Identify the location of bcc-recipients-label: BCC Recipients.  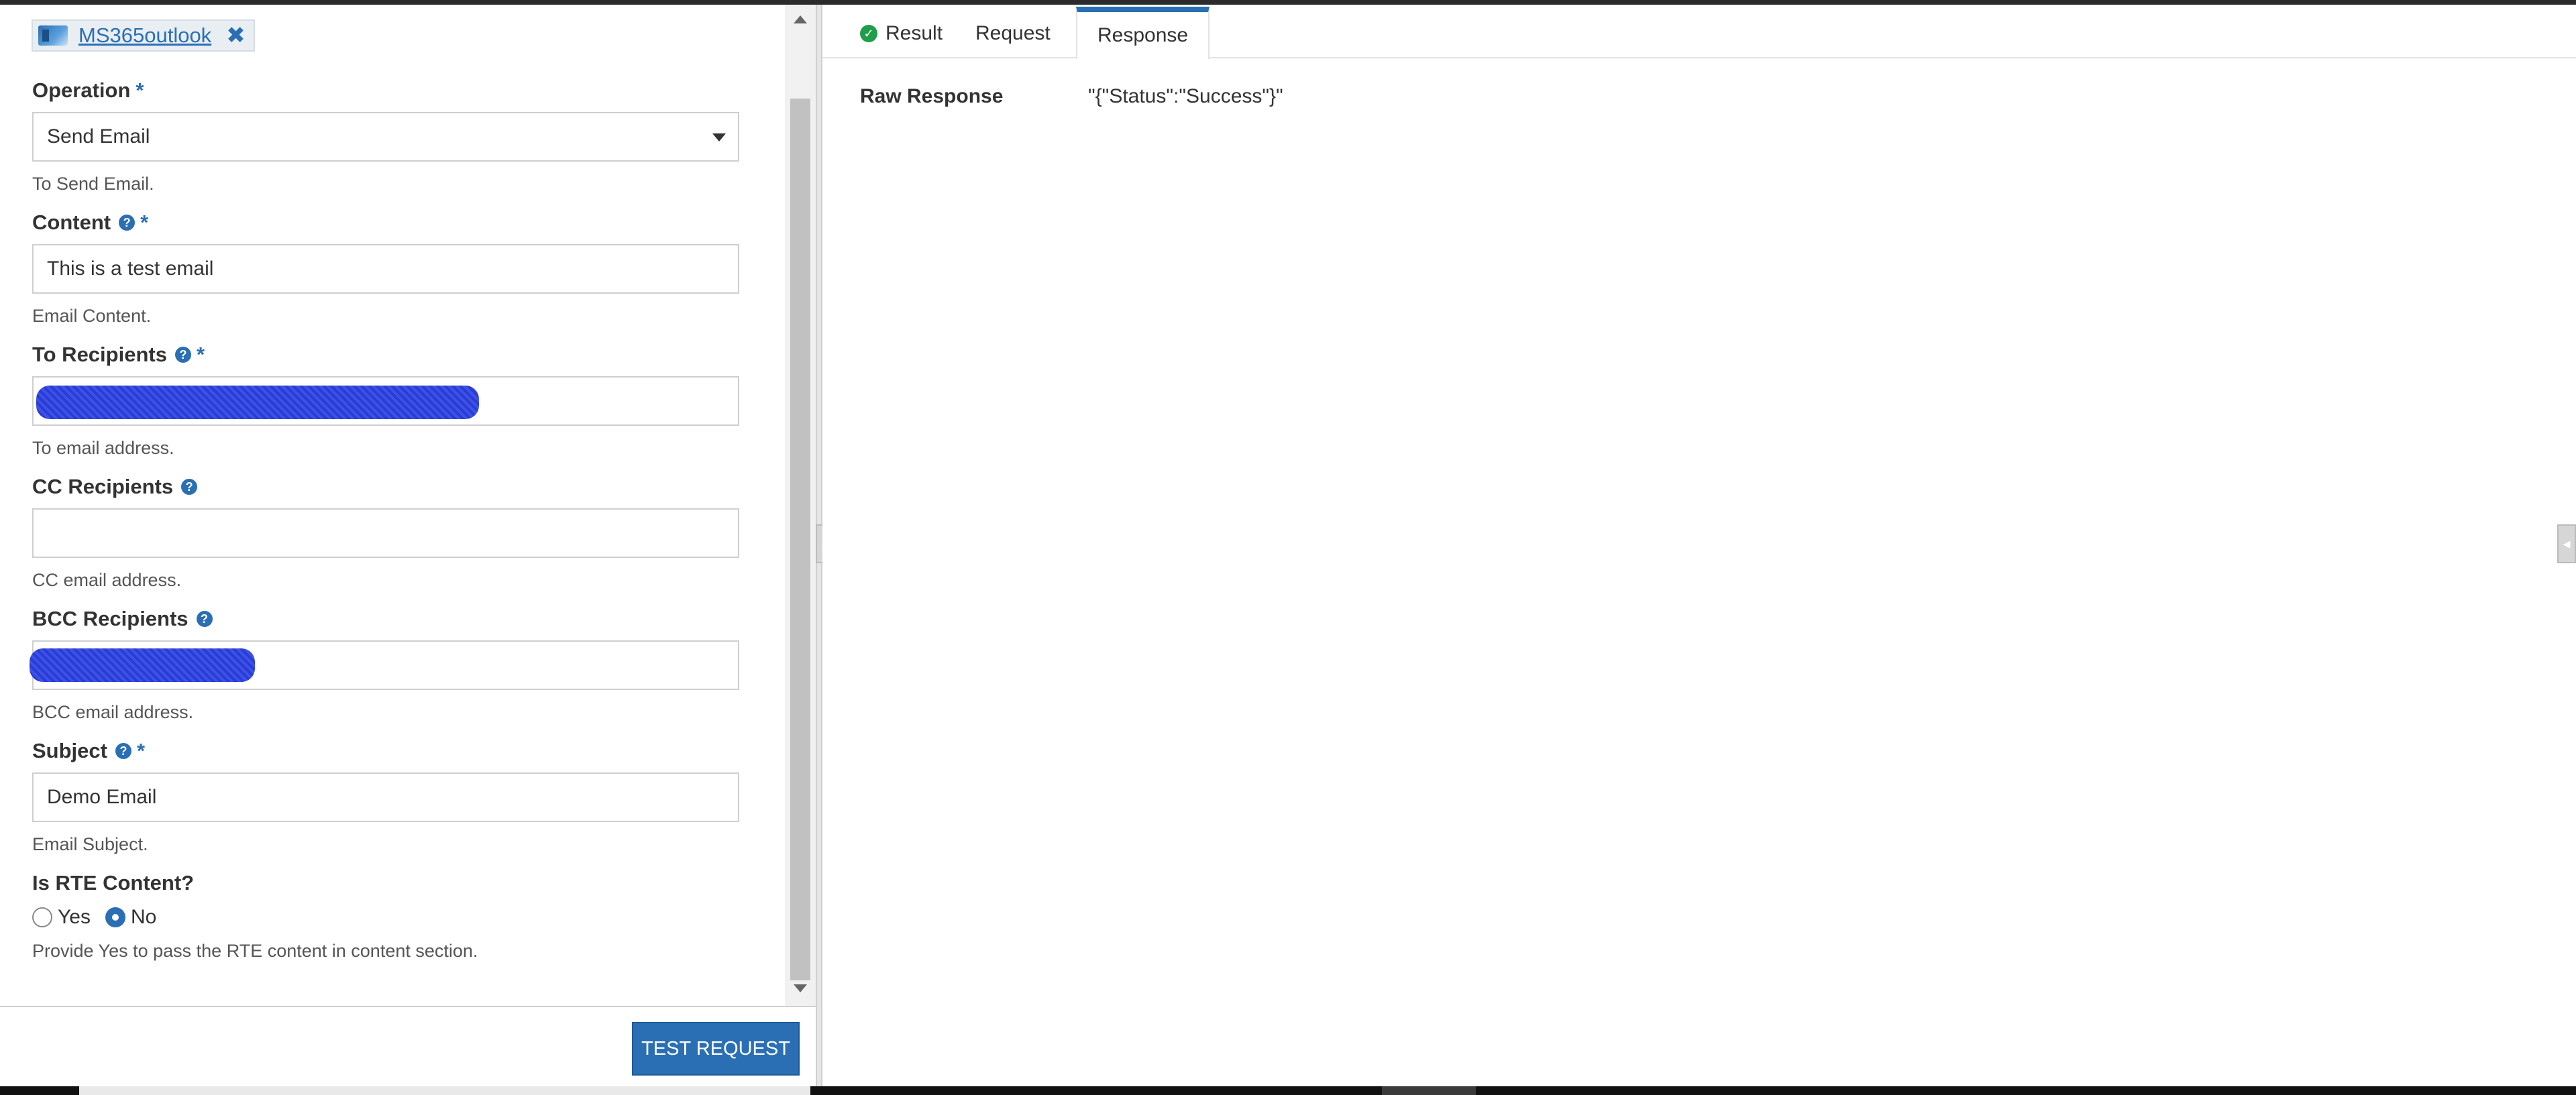
(110, 618).